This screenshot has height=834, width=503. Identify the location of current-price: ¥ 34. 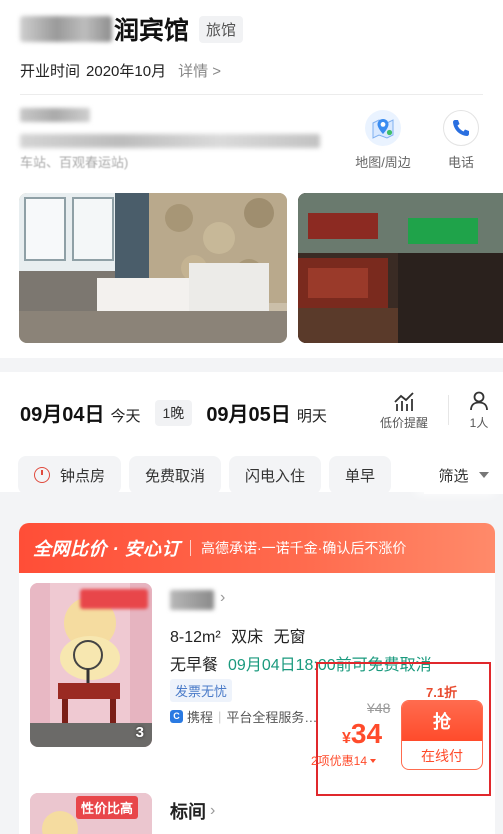
(362, 734).